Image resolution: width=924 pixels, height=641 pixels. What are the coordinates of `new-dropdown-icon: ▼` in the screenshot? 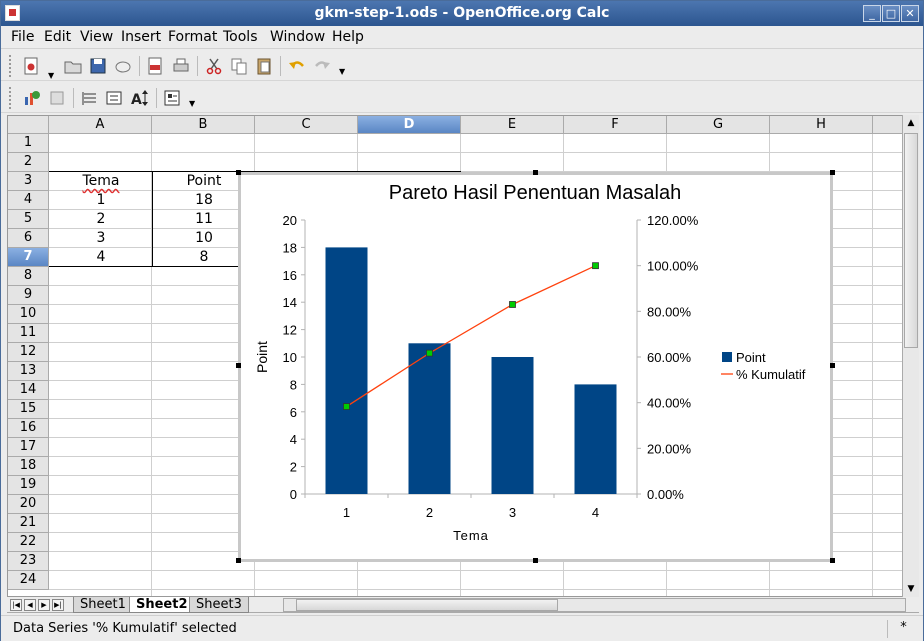 It's located at (52, 76).